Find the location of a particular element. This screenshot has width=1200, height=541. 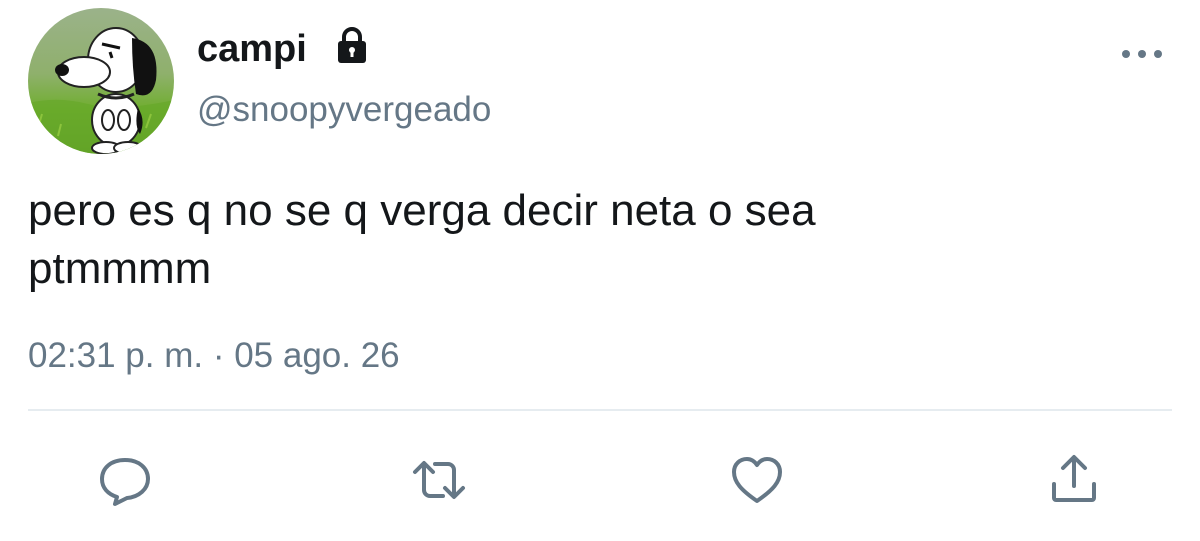

retweet-icon is located at coordinates (439, 480).